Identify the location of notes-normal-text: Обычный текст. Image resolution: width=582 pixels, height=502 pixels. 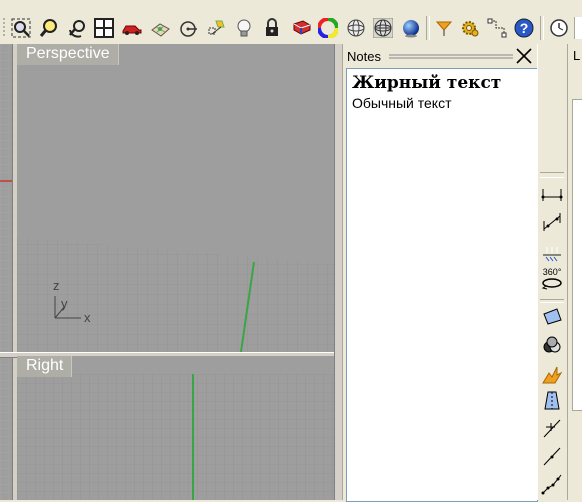
(402, 103).